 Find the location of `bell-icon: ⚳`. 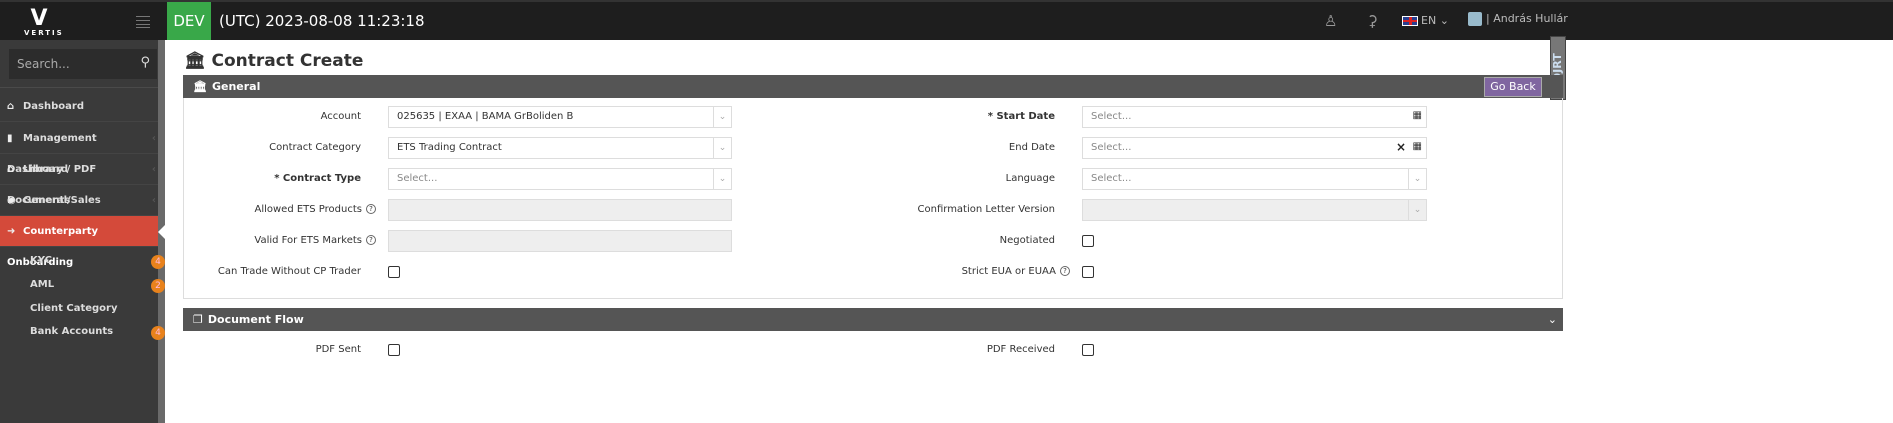

bell-icon: ⚳ is located at coordinates (1372, 21).